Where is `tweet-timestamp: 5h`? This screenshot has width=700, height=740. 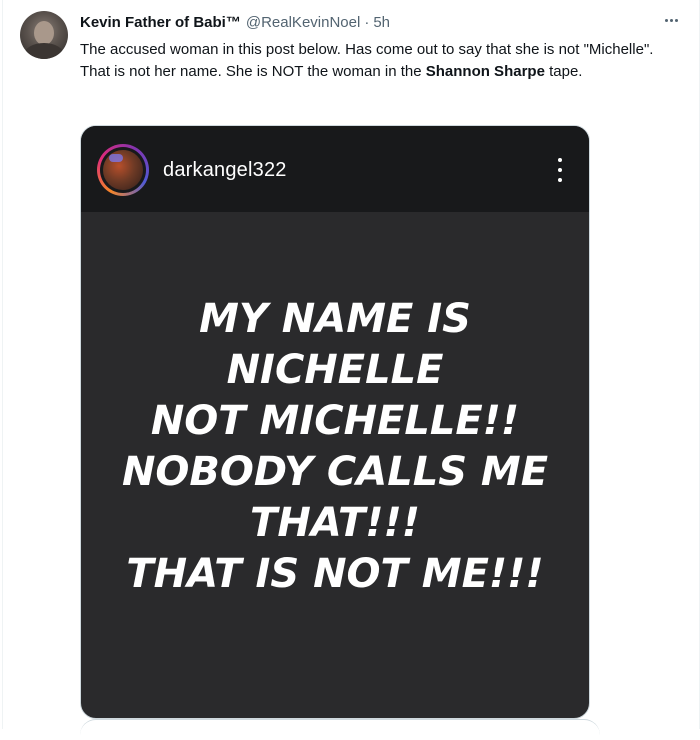
tweet-timestamp: 5h is located at coordinates (381, 22).